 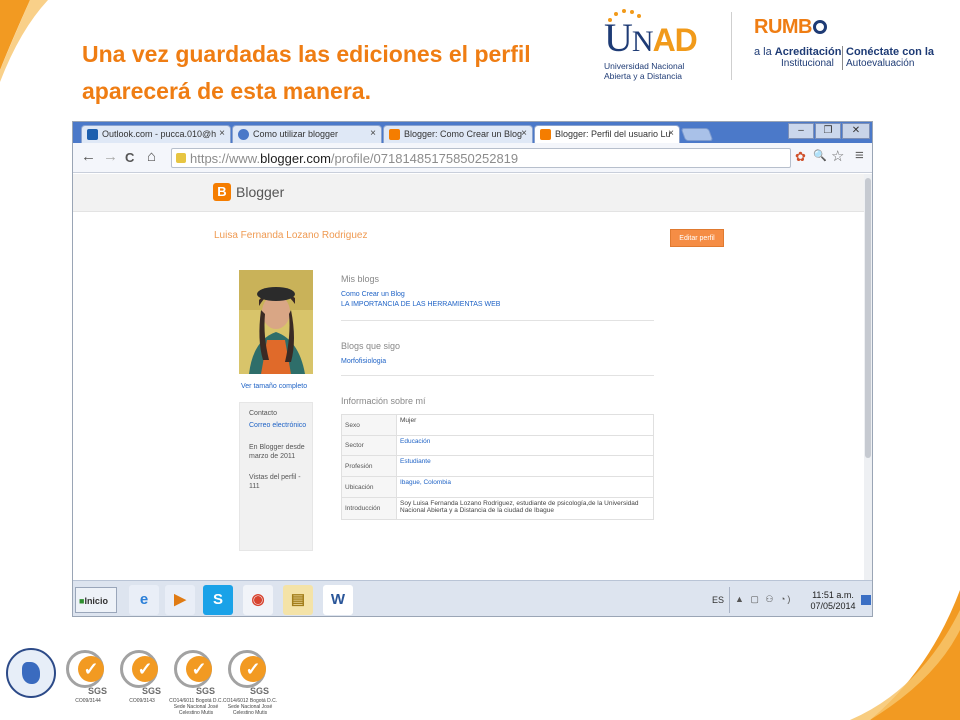 What do you see at coordinates (254, 486) in the screenshot?
I see `profile-views-2: 111` at bounding box center [254, 486].